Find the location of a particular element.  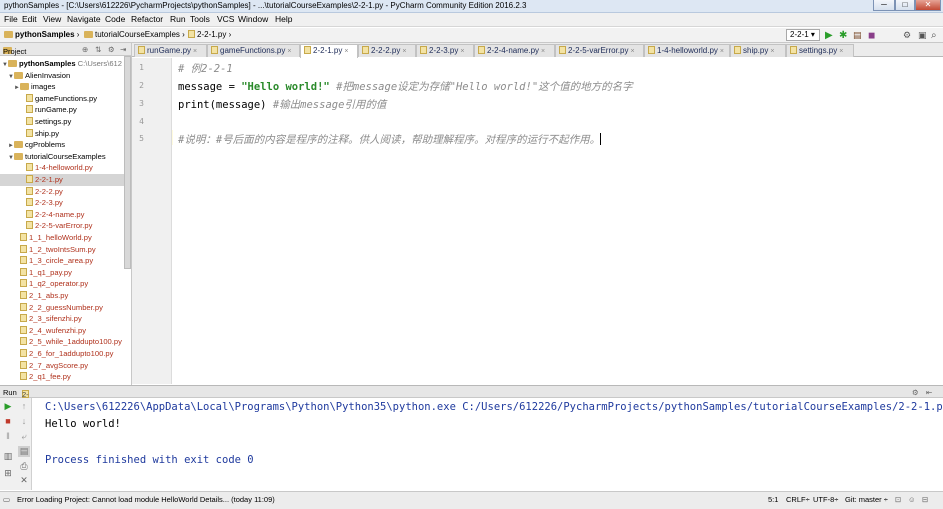

tree-item-file: 2_2_guessNumber.py is located at coordinates (75, 308).